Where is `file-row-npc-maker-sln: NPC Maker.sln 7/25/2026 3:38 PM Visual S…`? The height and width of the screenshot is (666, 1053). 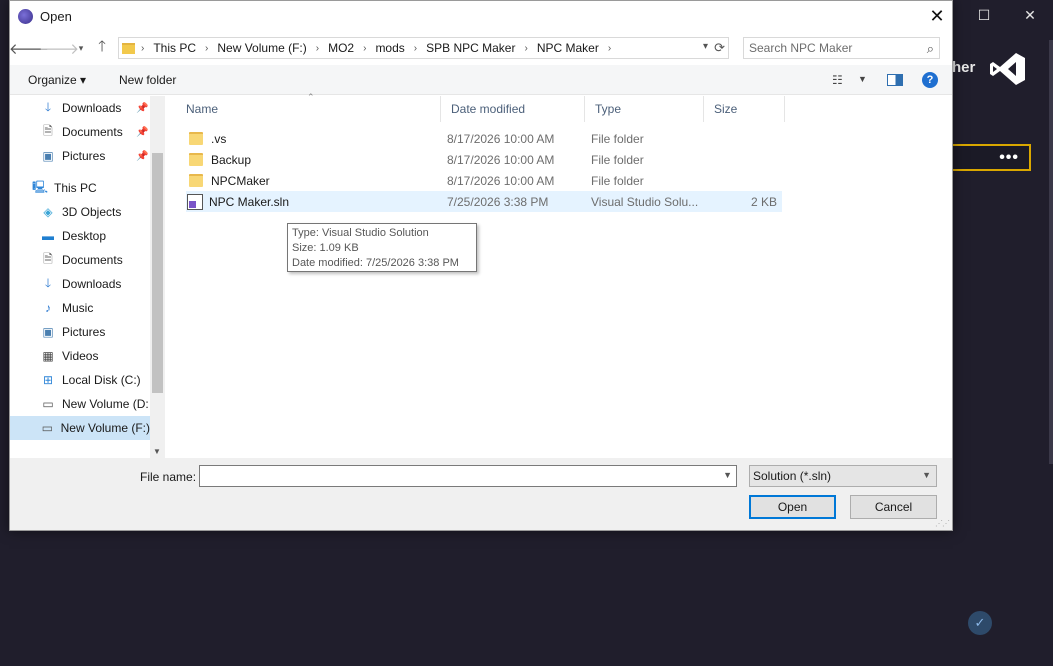 file-row-npc-maker-sln: NPC Maker.sln 7/25/2026 3:38 PM Visual S… is located at coordinates (484, 201).